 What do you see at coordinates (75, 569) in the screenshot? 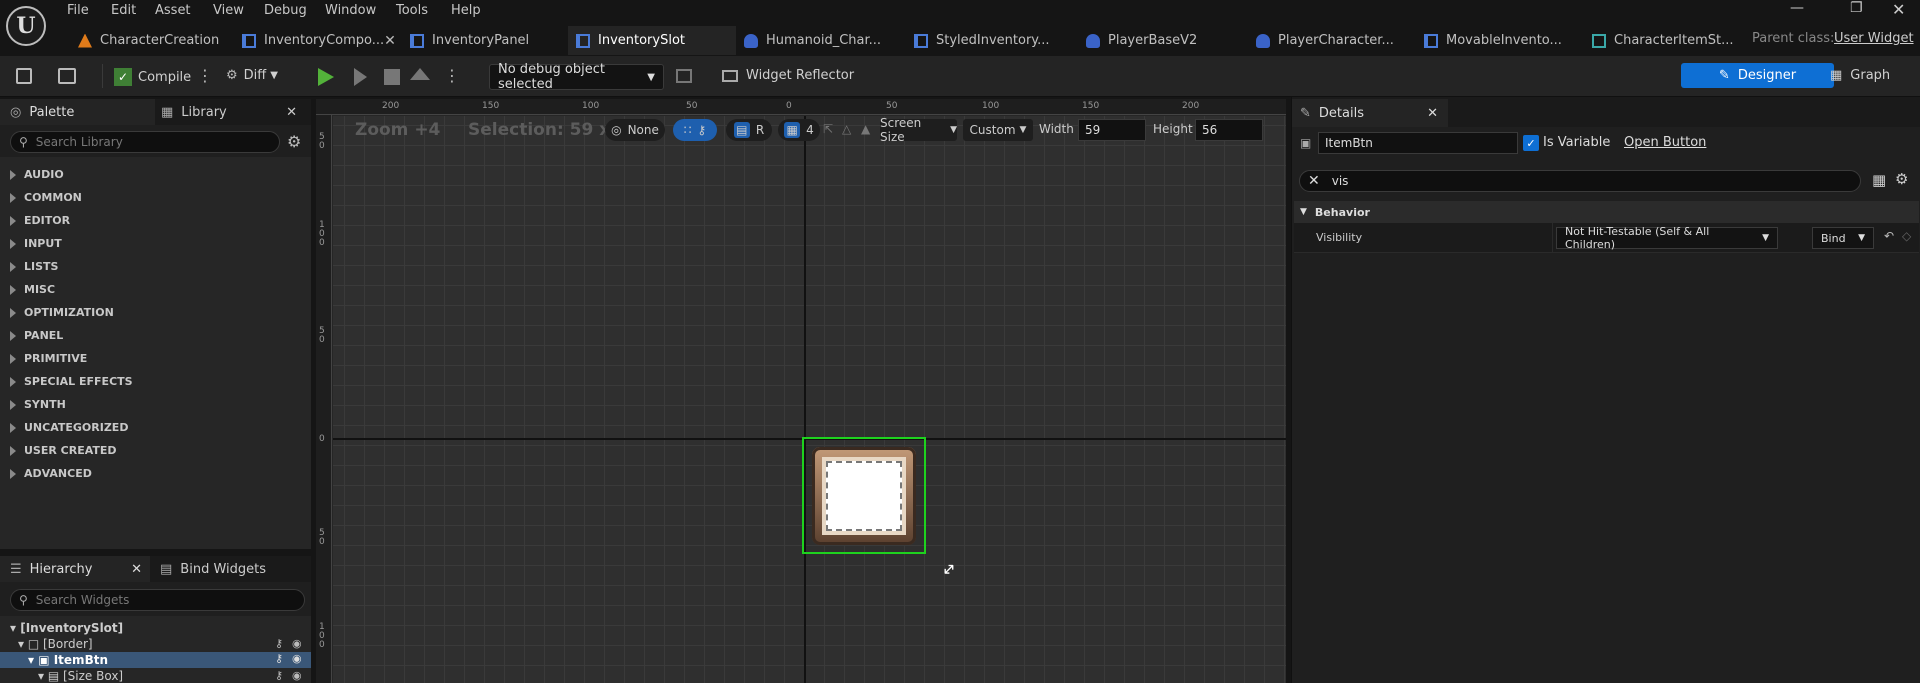
I see `tab-hierarchy: ☰ Hierarchy ✕` at bounding box center [75, 569].